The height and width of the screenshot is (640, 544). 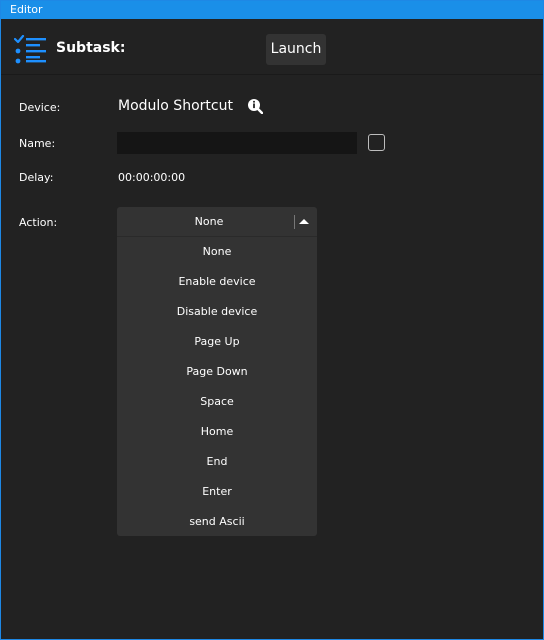 I want to click on name-label: Name:, so click(x=37, y=143).